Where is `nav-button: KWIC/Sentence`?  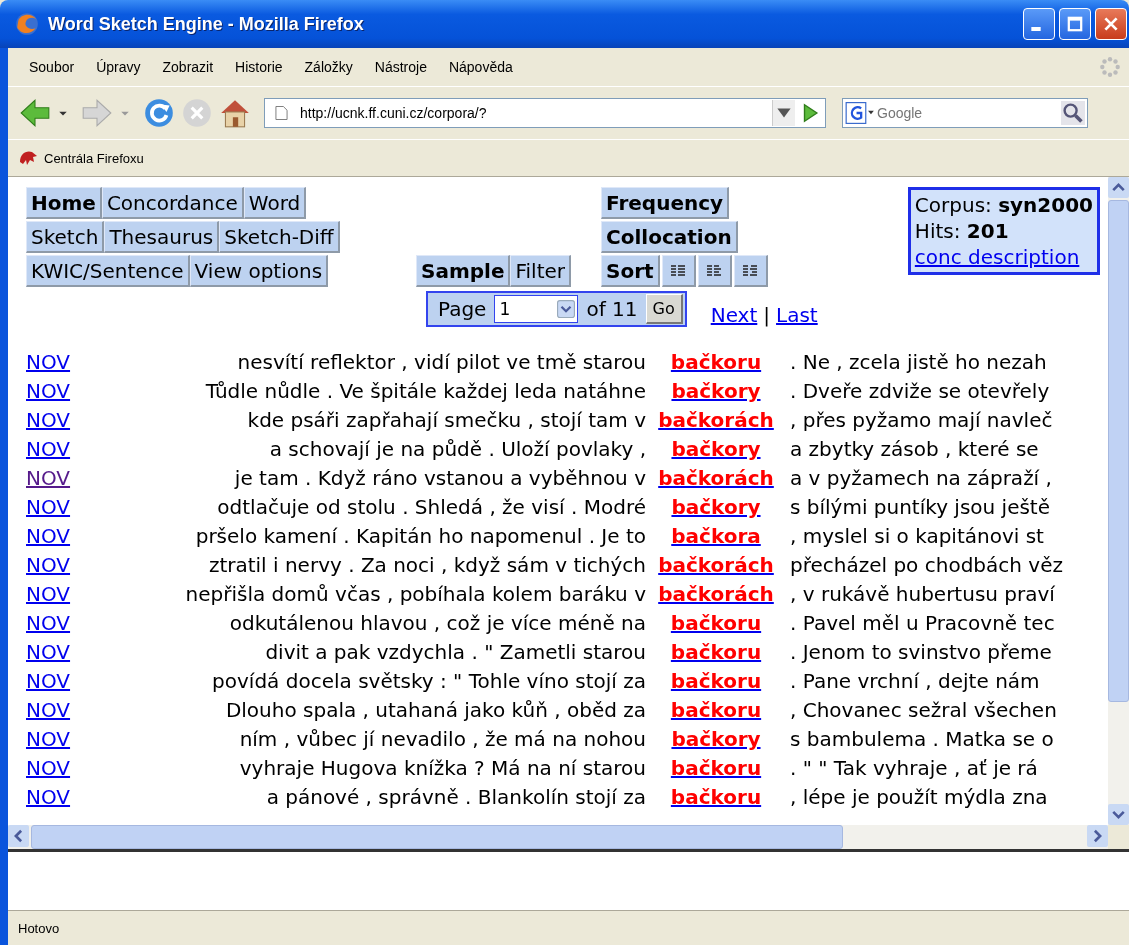
nav-button: KWIC/Sentence is located at coordinates (108, 271).